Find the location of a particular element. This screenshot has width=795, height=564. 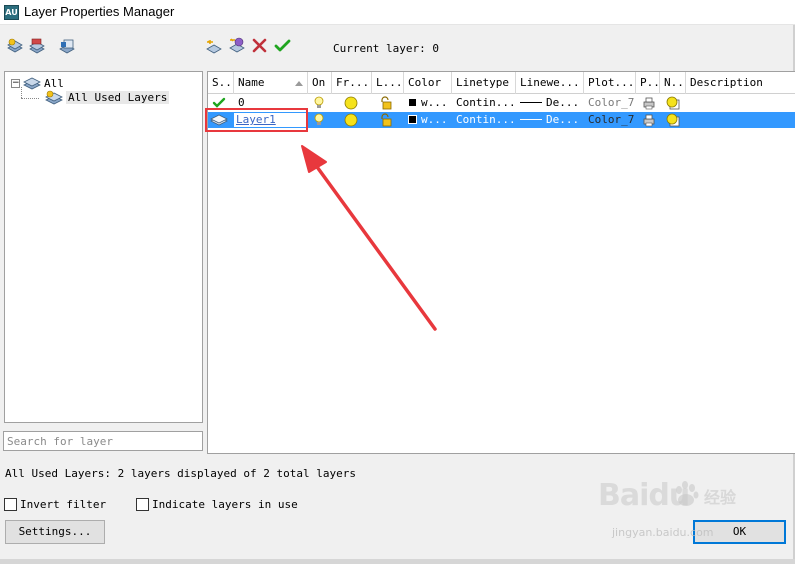

collapse-toggle-icon: − is located at coordinates (15, 83).